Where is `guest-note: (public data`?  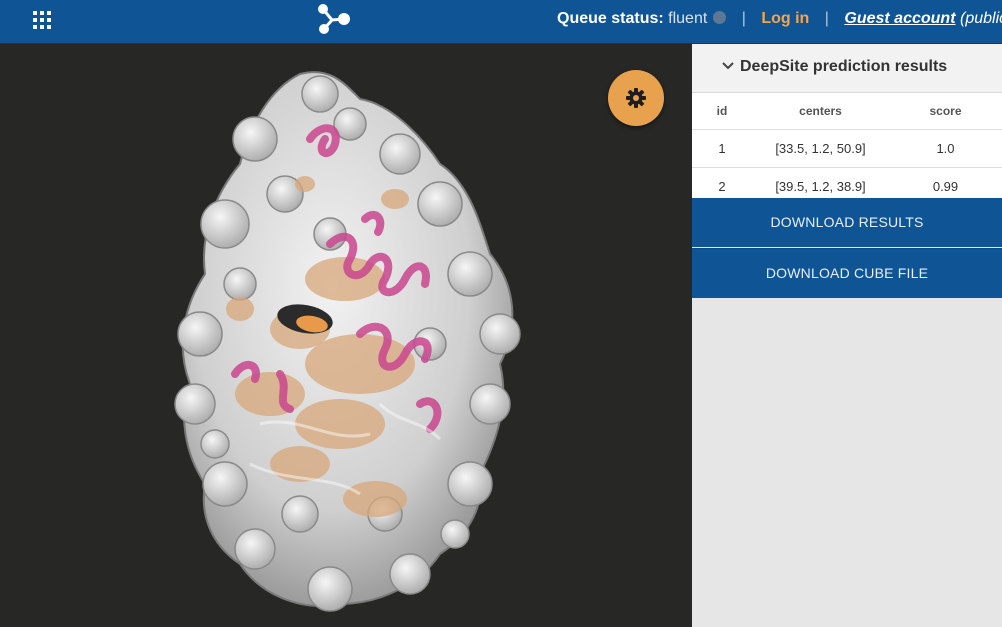 guest-note: (public data is located at coordinates (980, 18).